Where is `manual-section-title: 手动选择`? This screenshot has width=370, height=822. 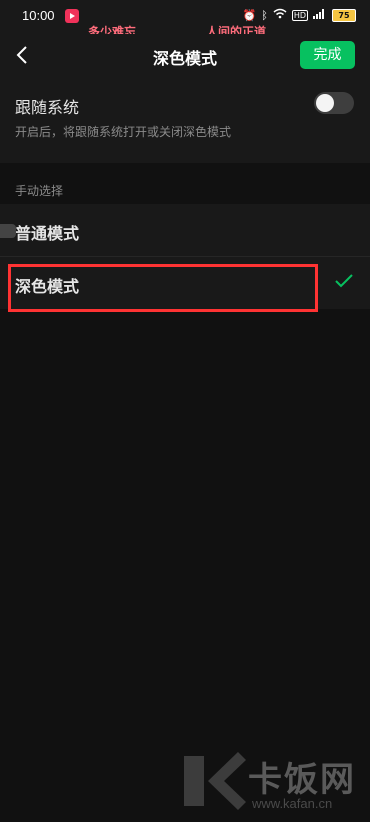 manual-section-title: 手动选择 is located at coordinates (39, 191).